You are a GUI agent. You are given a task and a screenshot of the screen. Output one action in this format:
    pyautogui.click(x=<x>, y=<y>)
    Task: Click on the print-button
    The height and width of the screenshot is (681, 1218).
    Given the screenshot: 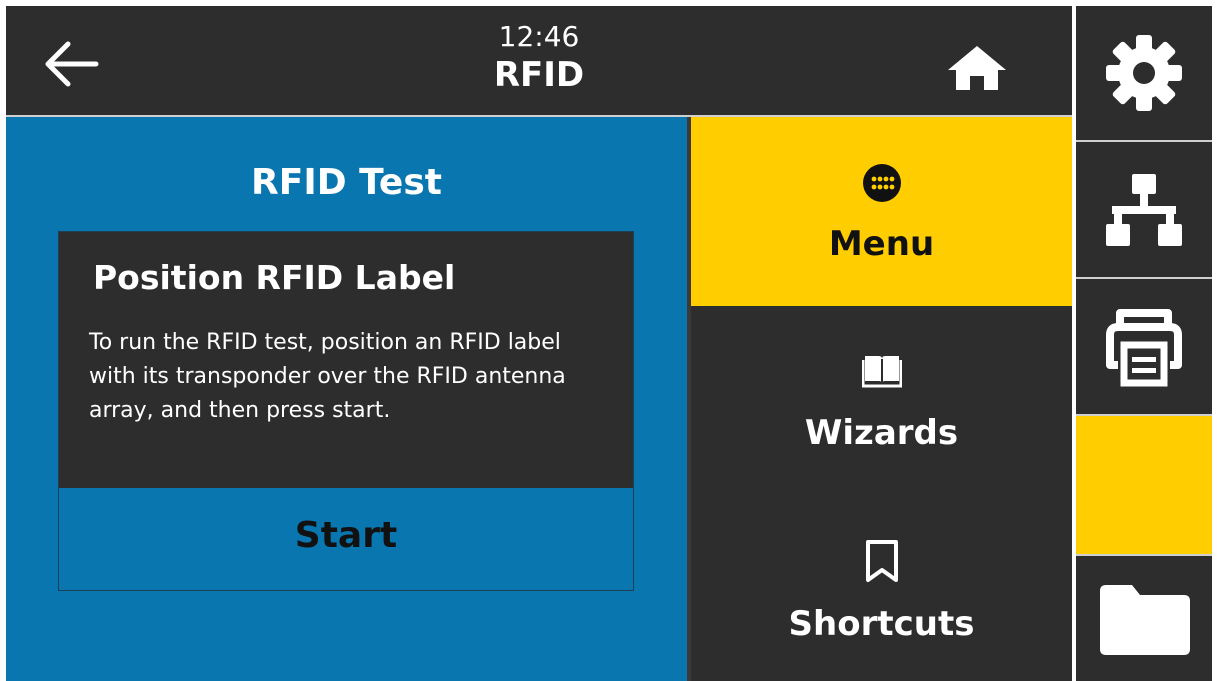 What is the action you would take?
    pyautogui.click(x=1144, y=346)
    